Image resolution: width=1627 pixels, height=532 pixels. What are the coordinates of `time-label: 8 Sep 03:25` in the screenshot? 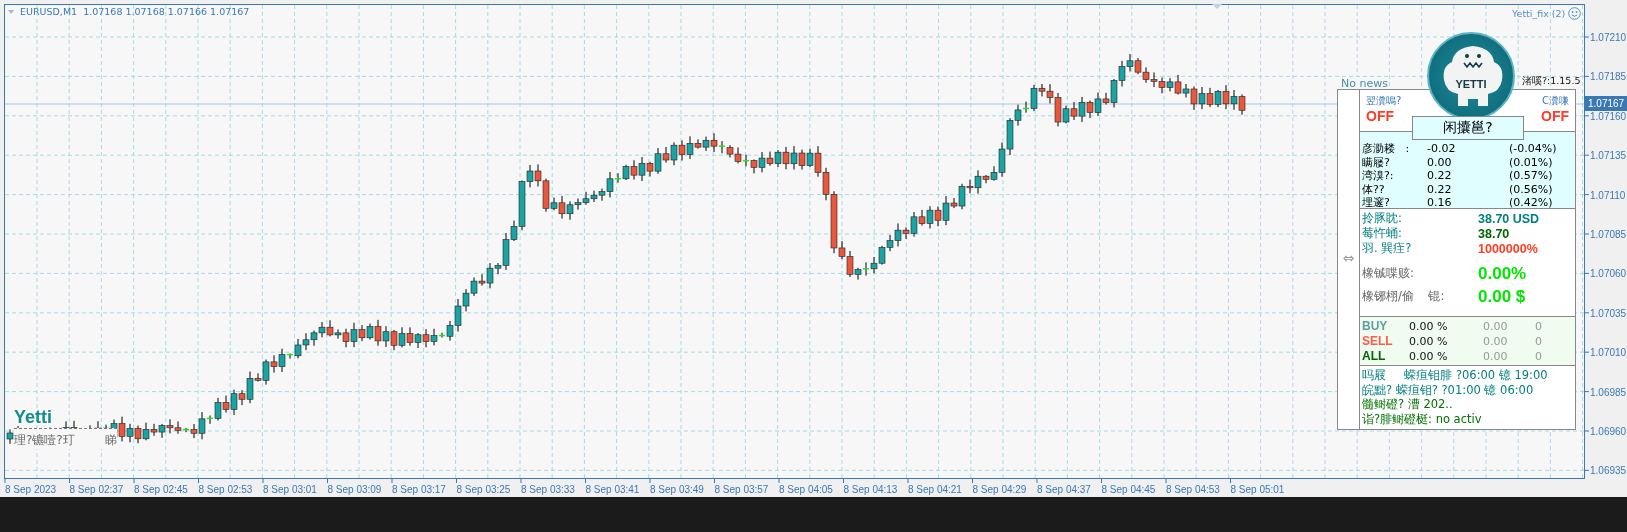 It's located at (483, 489).